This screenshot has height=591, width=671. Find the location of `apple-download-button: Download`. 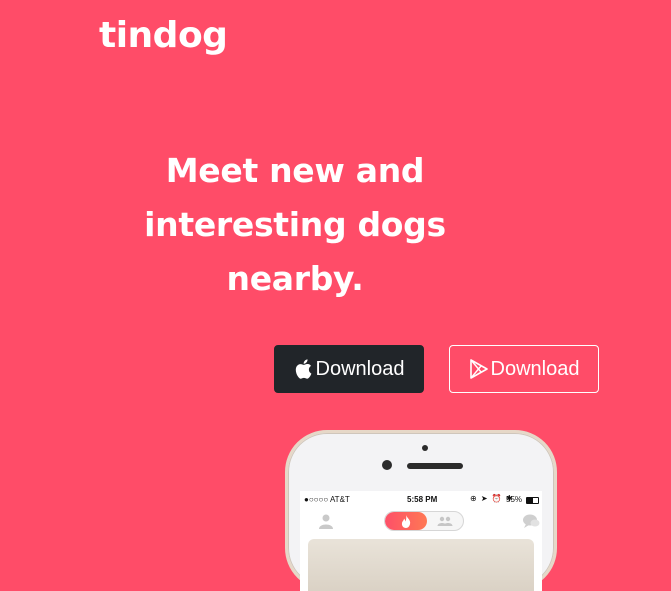

apple-download-button: Download is located at coordinates (349, 369).